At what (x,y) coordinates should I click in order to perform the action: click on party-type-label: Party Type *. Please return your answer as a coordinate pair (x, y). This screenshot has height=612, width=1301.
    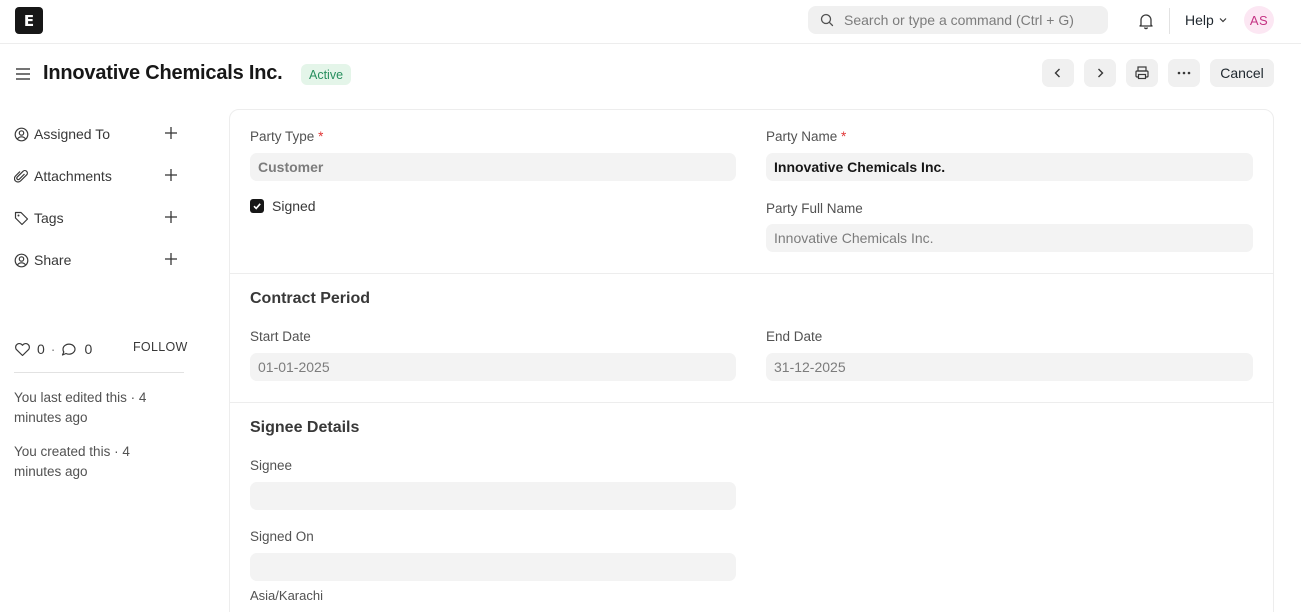
    Looking at the image, I should click on (286, 136).